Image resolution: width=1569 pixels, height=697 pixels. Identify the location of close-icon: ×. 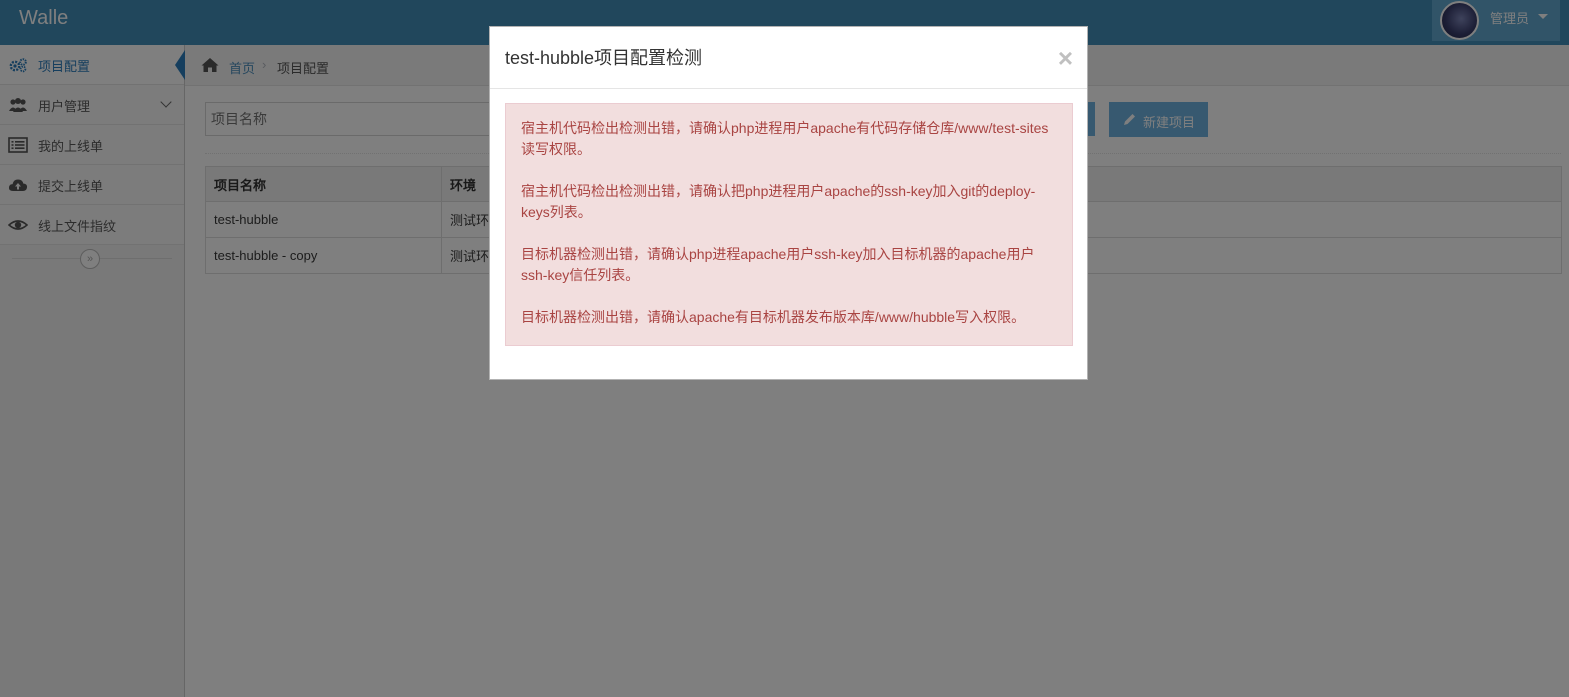
(1065, 58).